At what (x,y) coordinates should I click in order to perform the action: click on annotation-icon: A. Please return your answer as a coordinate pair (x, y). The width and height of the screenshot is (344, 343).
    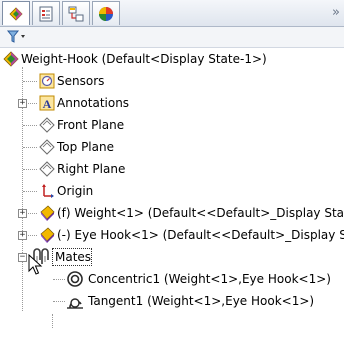
    Looking at the image, I should click on (47, 103).